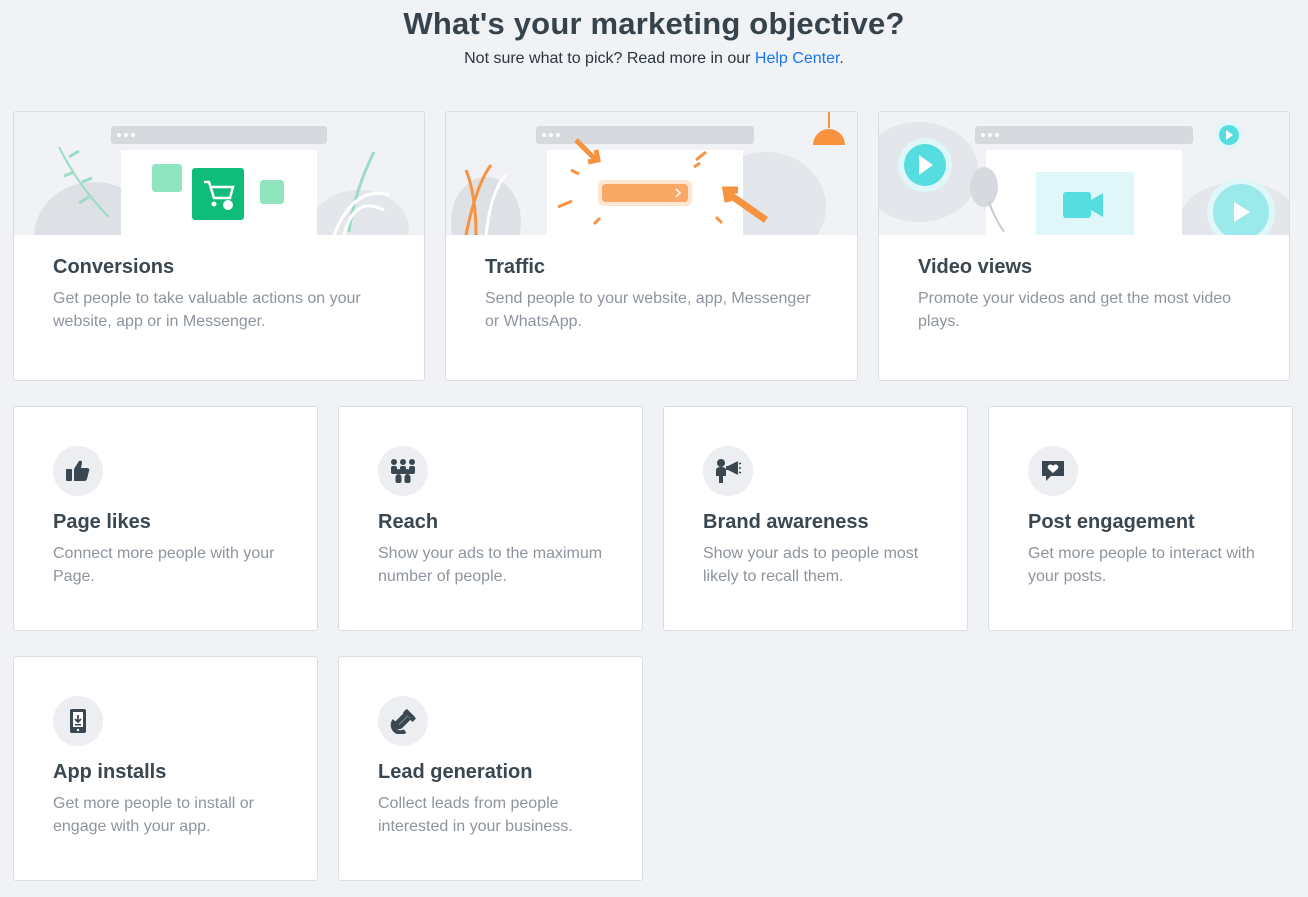 This screenshot has height=897, width=1308. Describe the element at coordinates (403, 471) in the screenshot. I see `people-group-icon` at that location.